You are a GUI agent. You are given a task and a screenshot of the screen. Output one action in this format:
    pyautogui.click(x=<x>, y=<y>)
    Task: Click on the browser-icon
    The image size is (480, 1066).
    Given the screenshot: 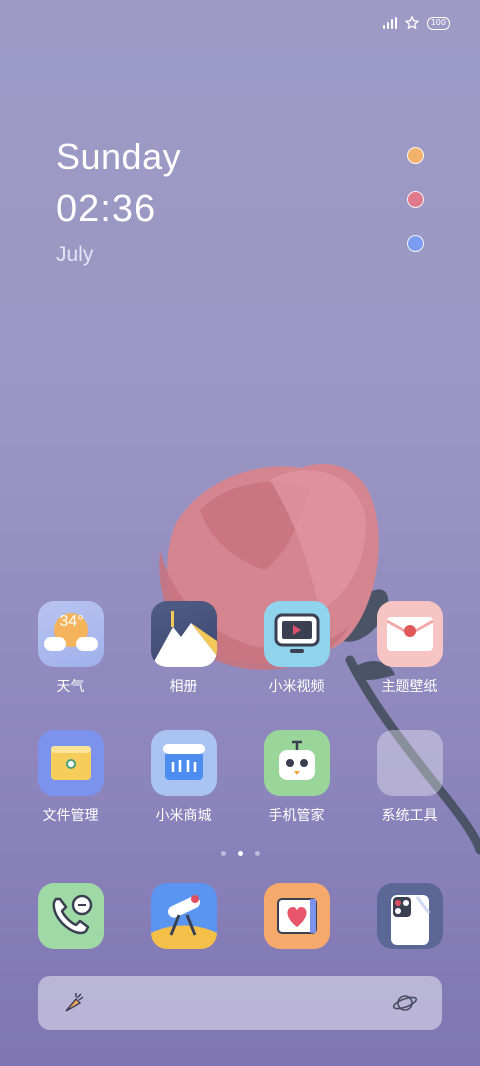 What is the action you would take?
    pyautogui.click(x=183, y=916)
    